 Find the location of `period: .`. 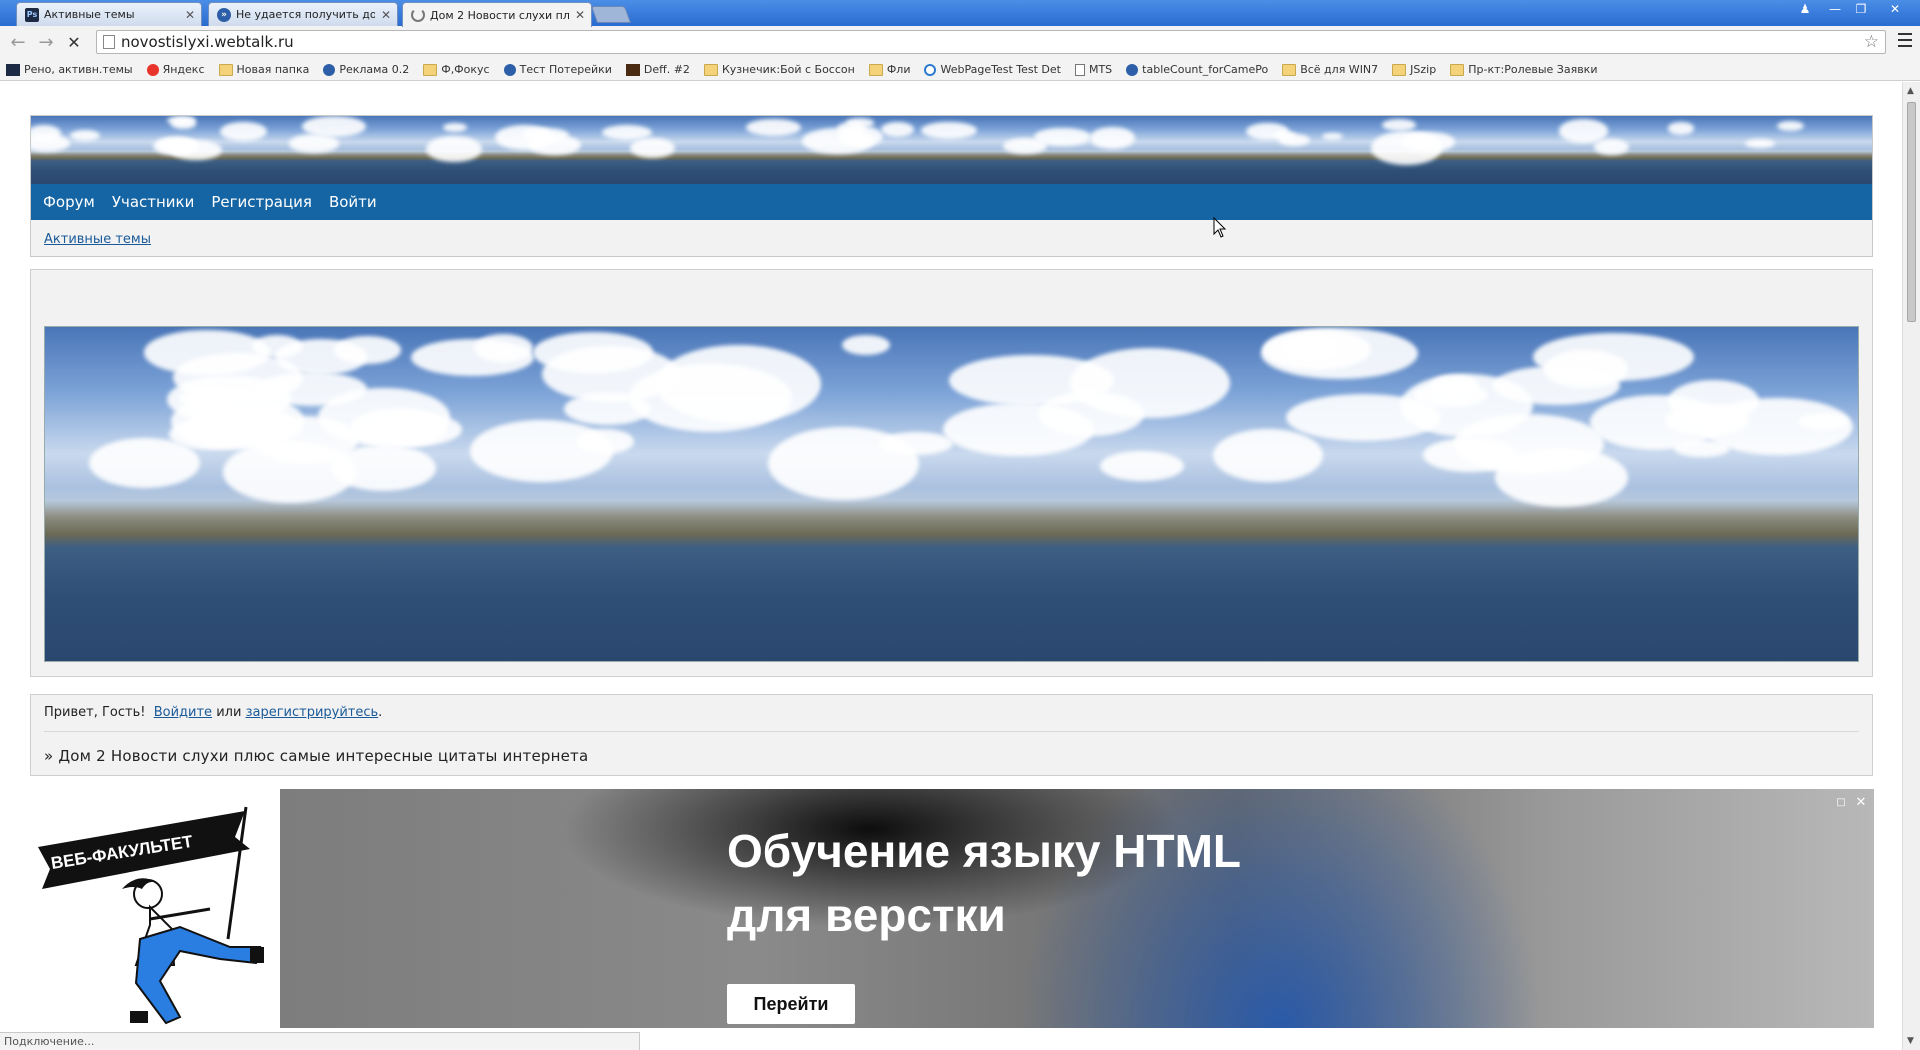

period: . is located at coordinates (380, 712).